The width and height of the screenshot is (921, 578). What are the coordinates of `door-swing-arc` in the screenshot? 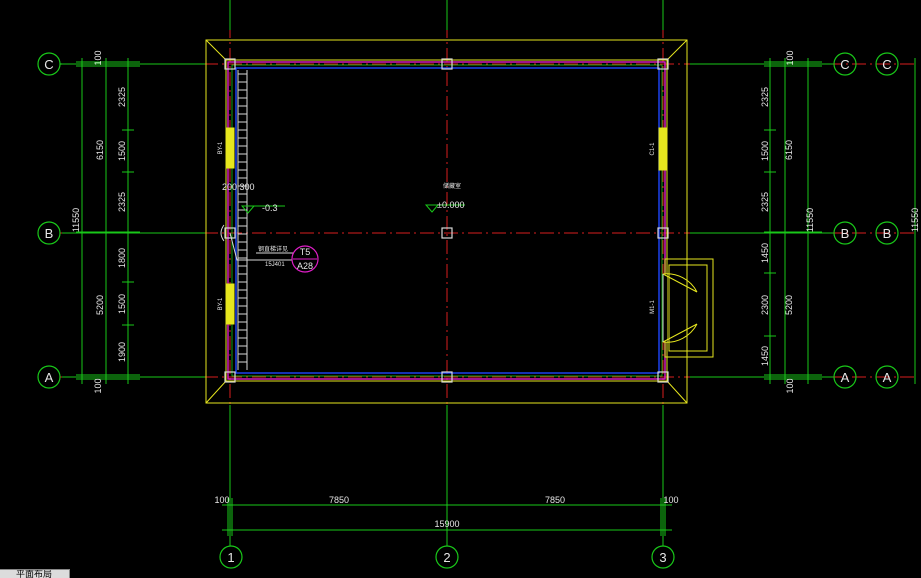 It's located at (680, 308).